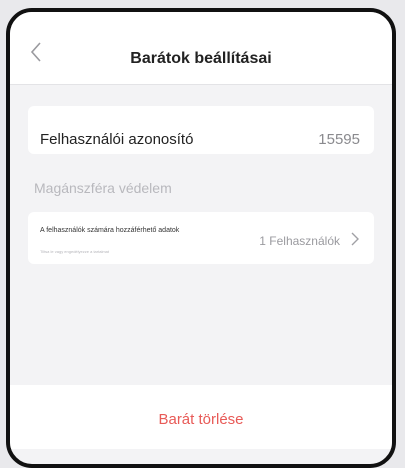  What do you see at coordinates (201, 130) in the screenshot?
I see `user-id-row: Felhasználói azonosító 15595` at bounding box center [201, 130].